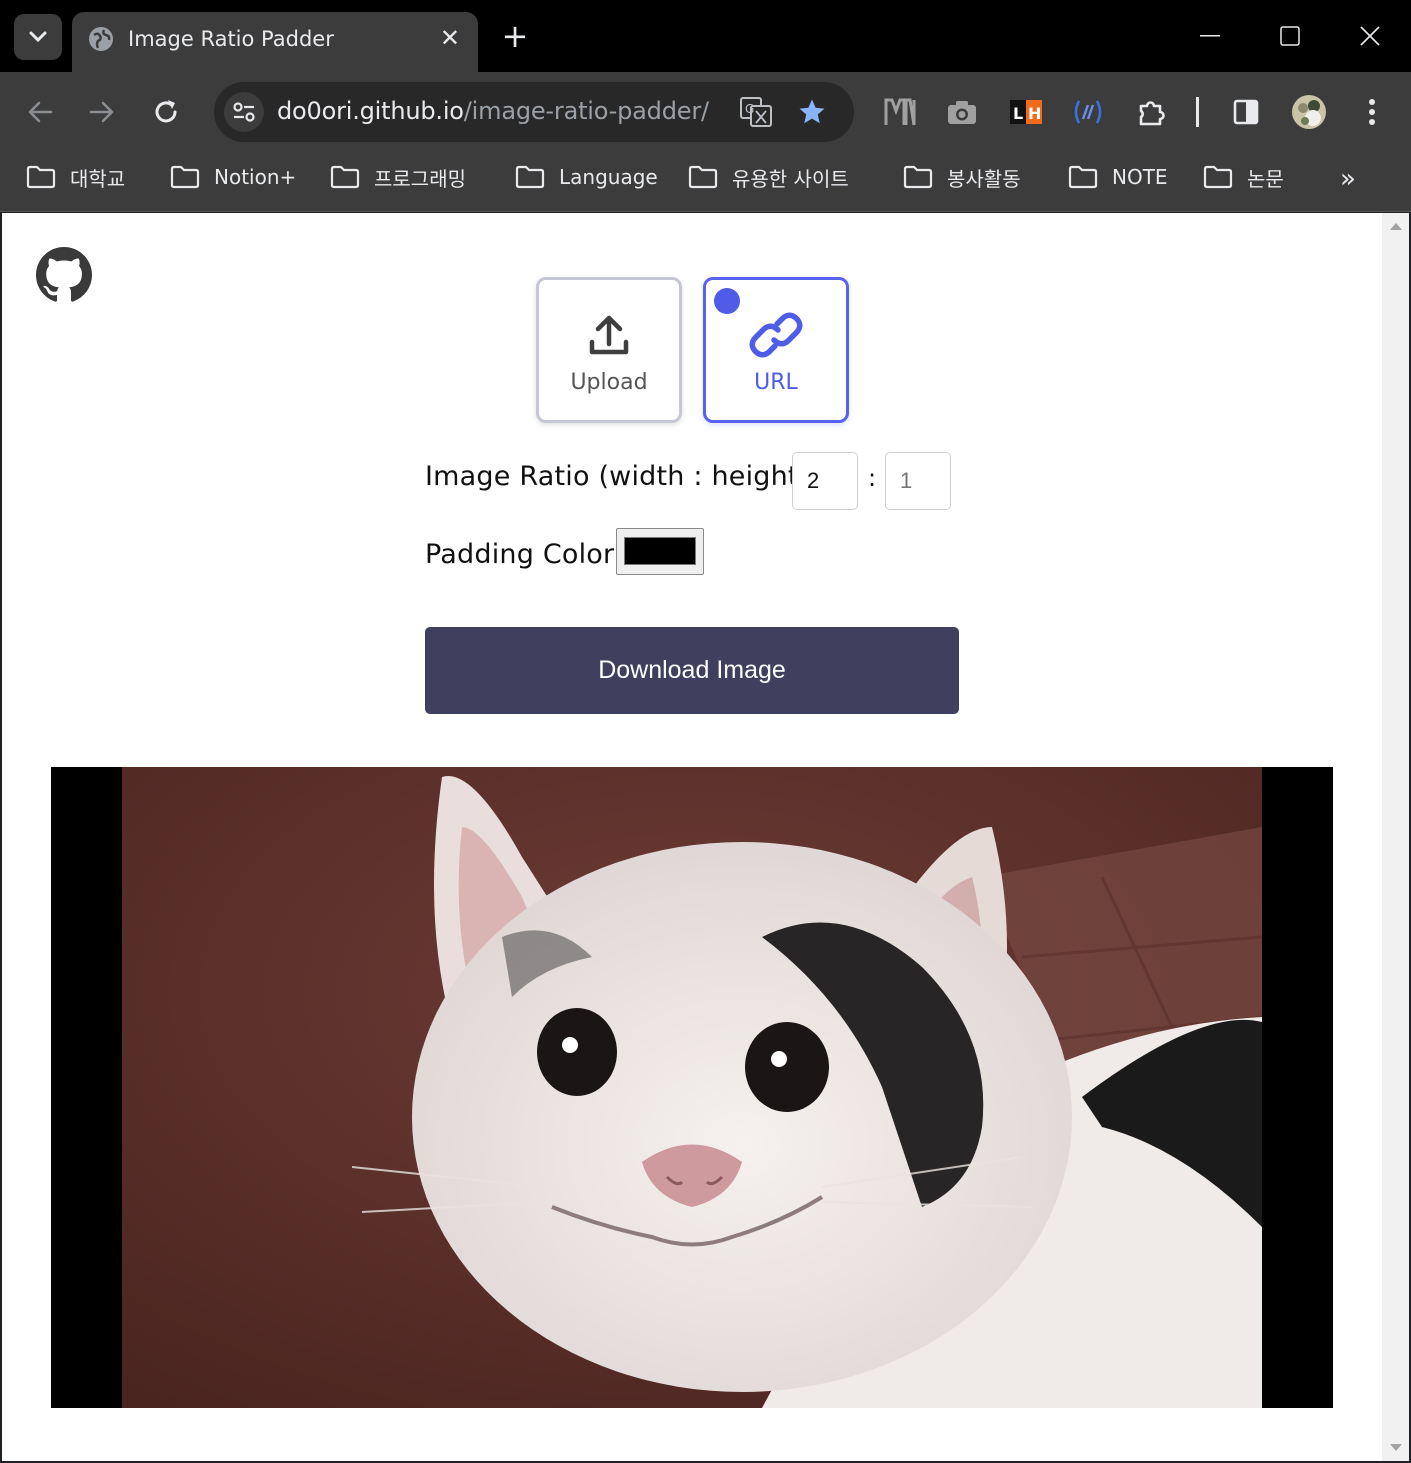  I want to click on ratio-width-input, so click(825, 481).